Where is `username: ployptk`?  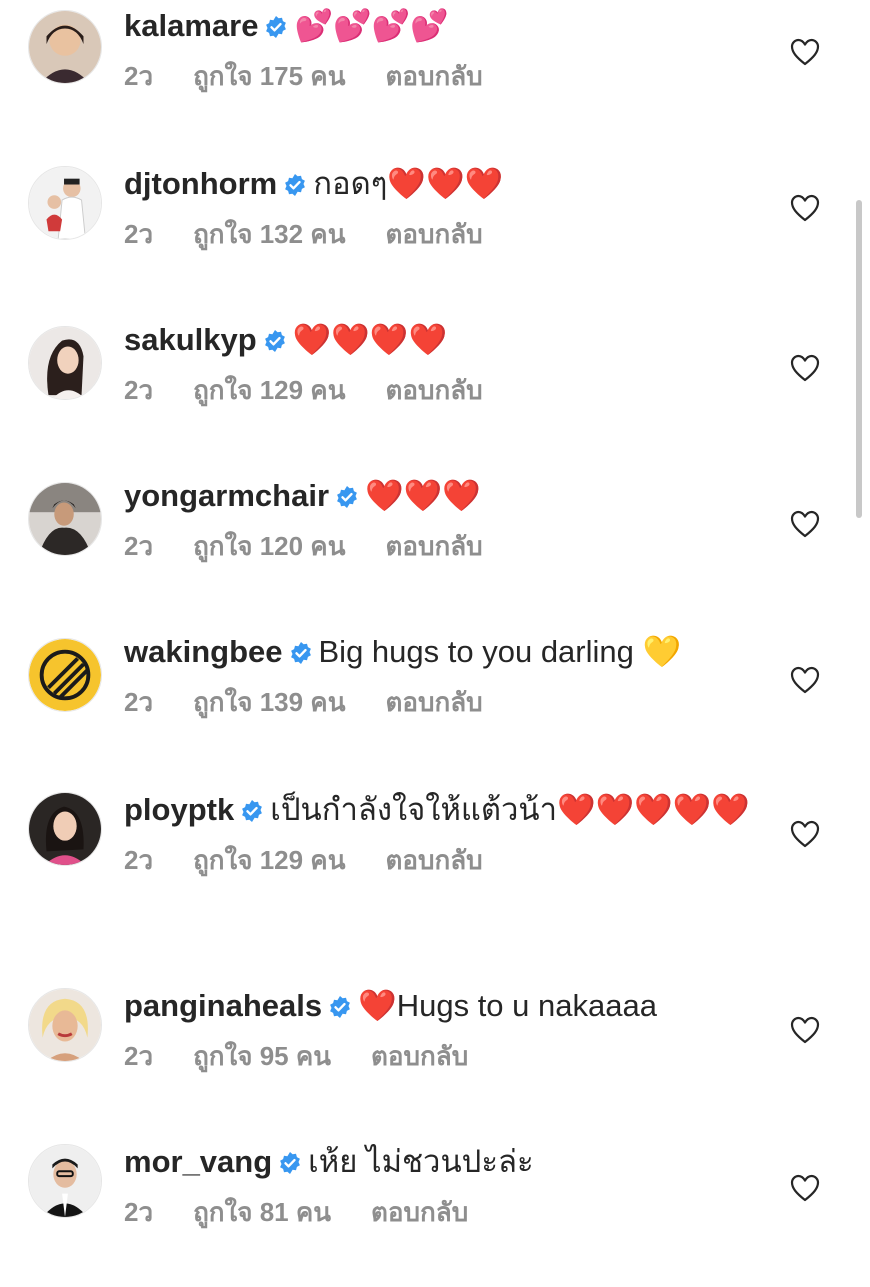
username: ployptk is located at coordinates (179, 809).